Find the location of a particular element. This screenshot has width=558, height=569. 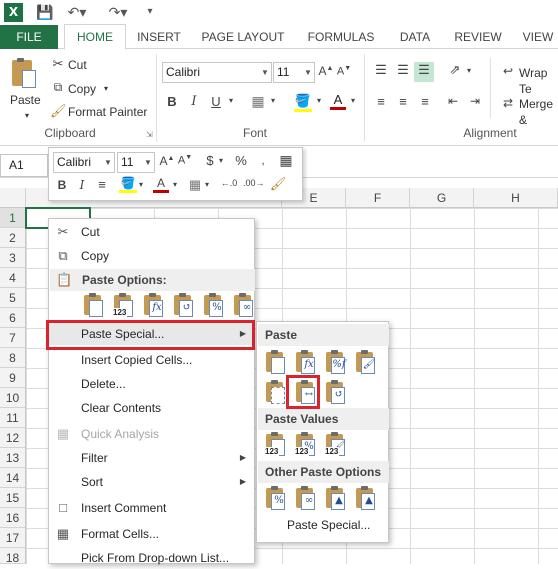

select-all-corner is located at coordinates (13, 198).